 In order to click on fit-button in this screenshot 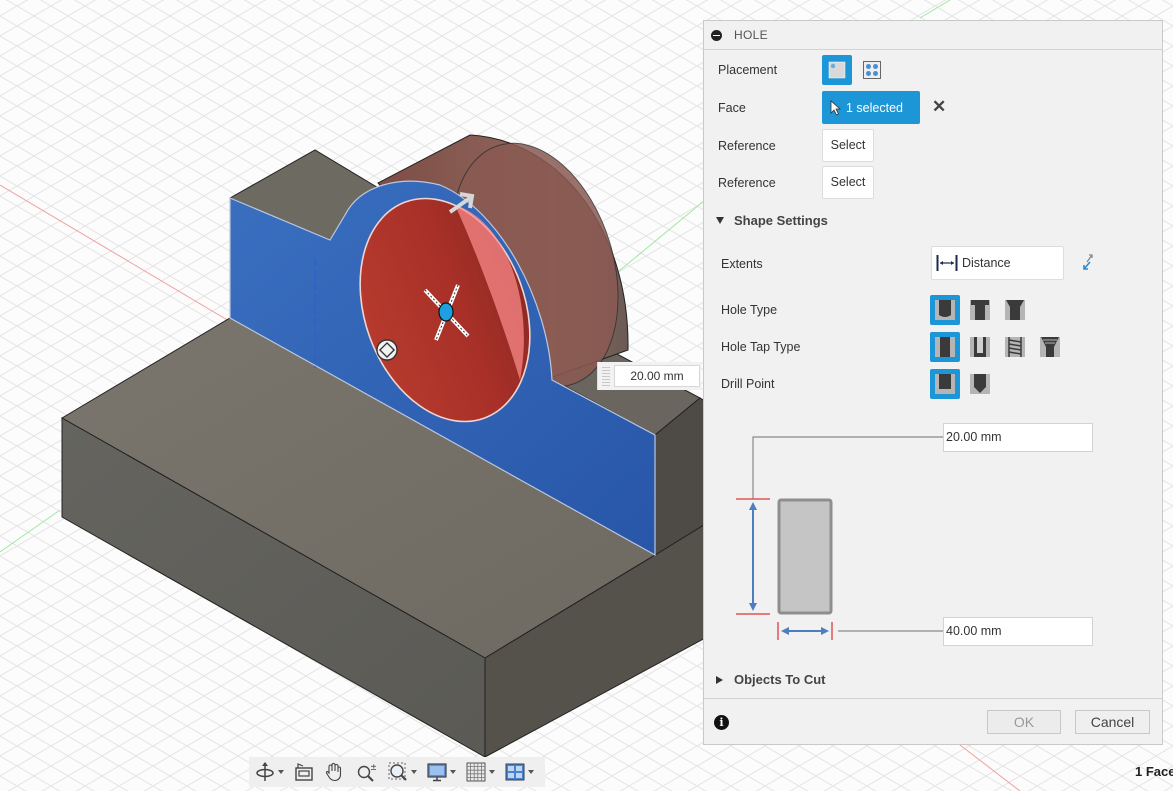, I will do `click(404, 772)`.